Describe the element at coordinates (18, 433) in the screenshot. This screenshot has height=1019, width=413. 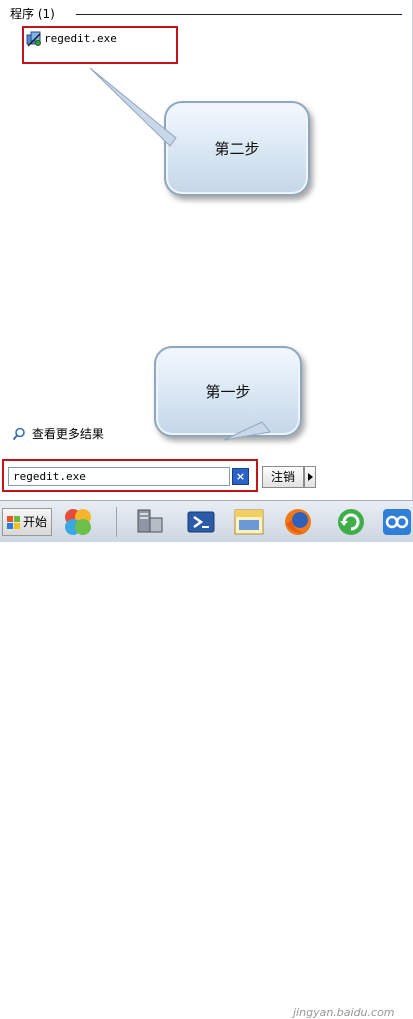
I see `search-icon` at that location.